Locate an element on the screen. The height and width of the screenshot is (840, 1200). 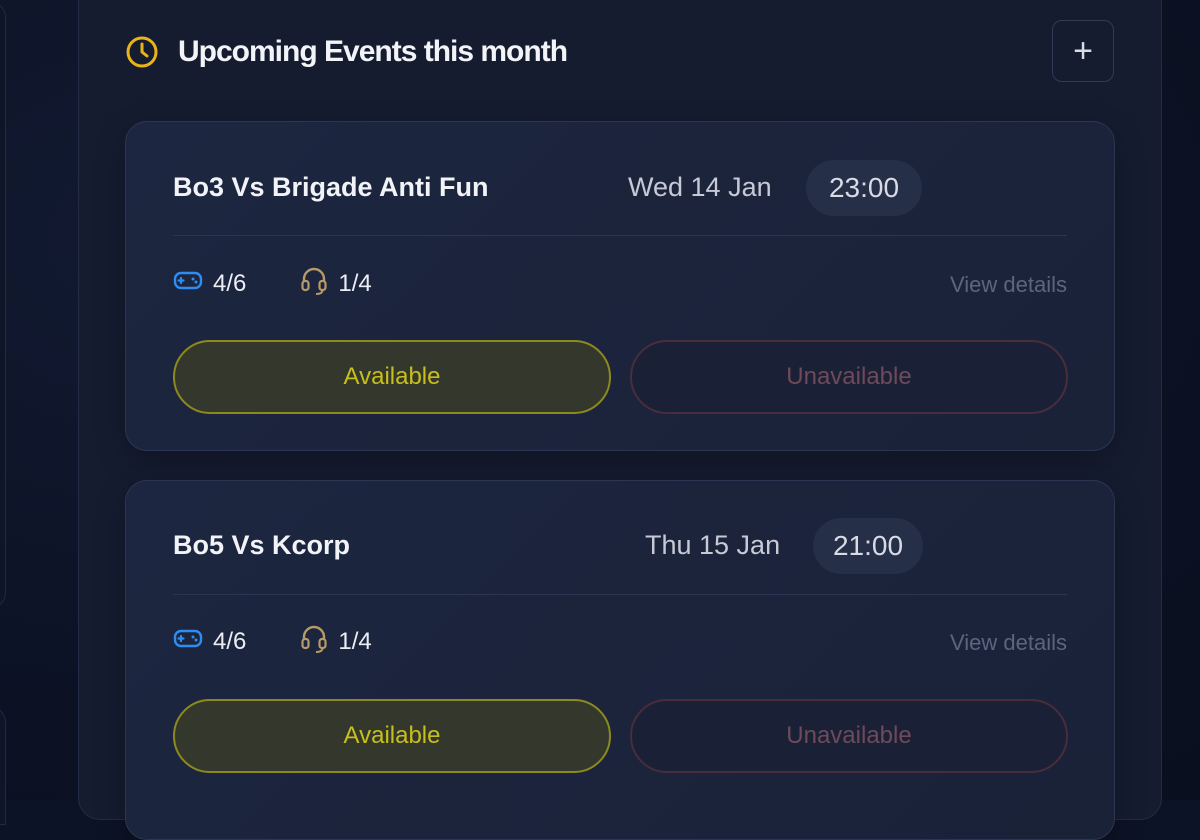
left-panel-edge is located at coordinates (3, 305).